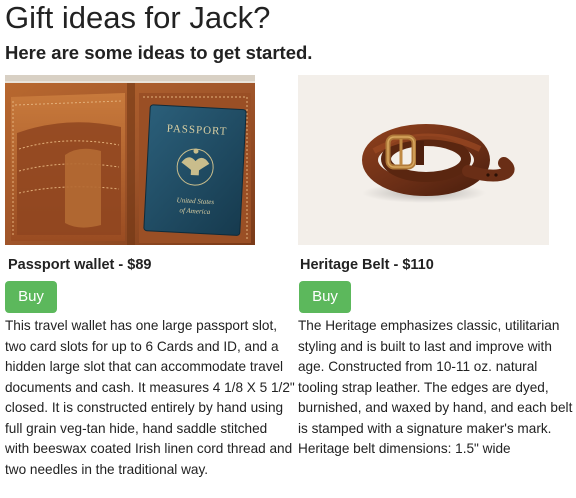 The image size is (576, 498). What do you see at coordinates (423, 160) in the screenshot?
I see `heritage-belt-image` at bounding box center [423, 160].